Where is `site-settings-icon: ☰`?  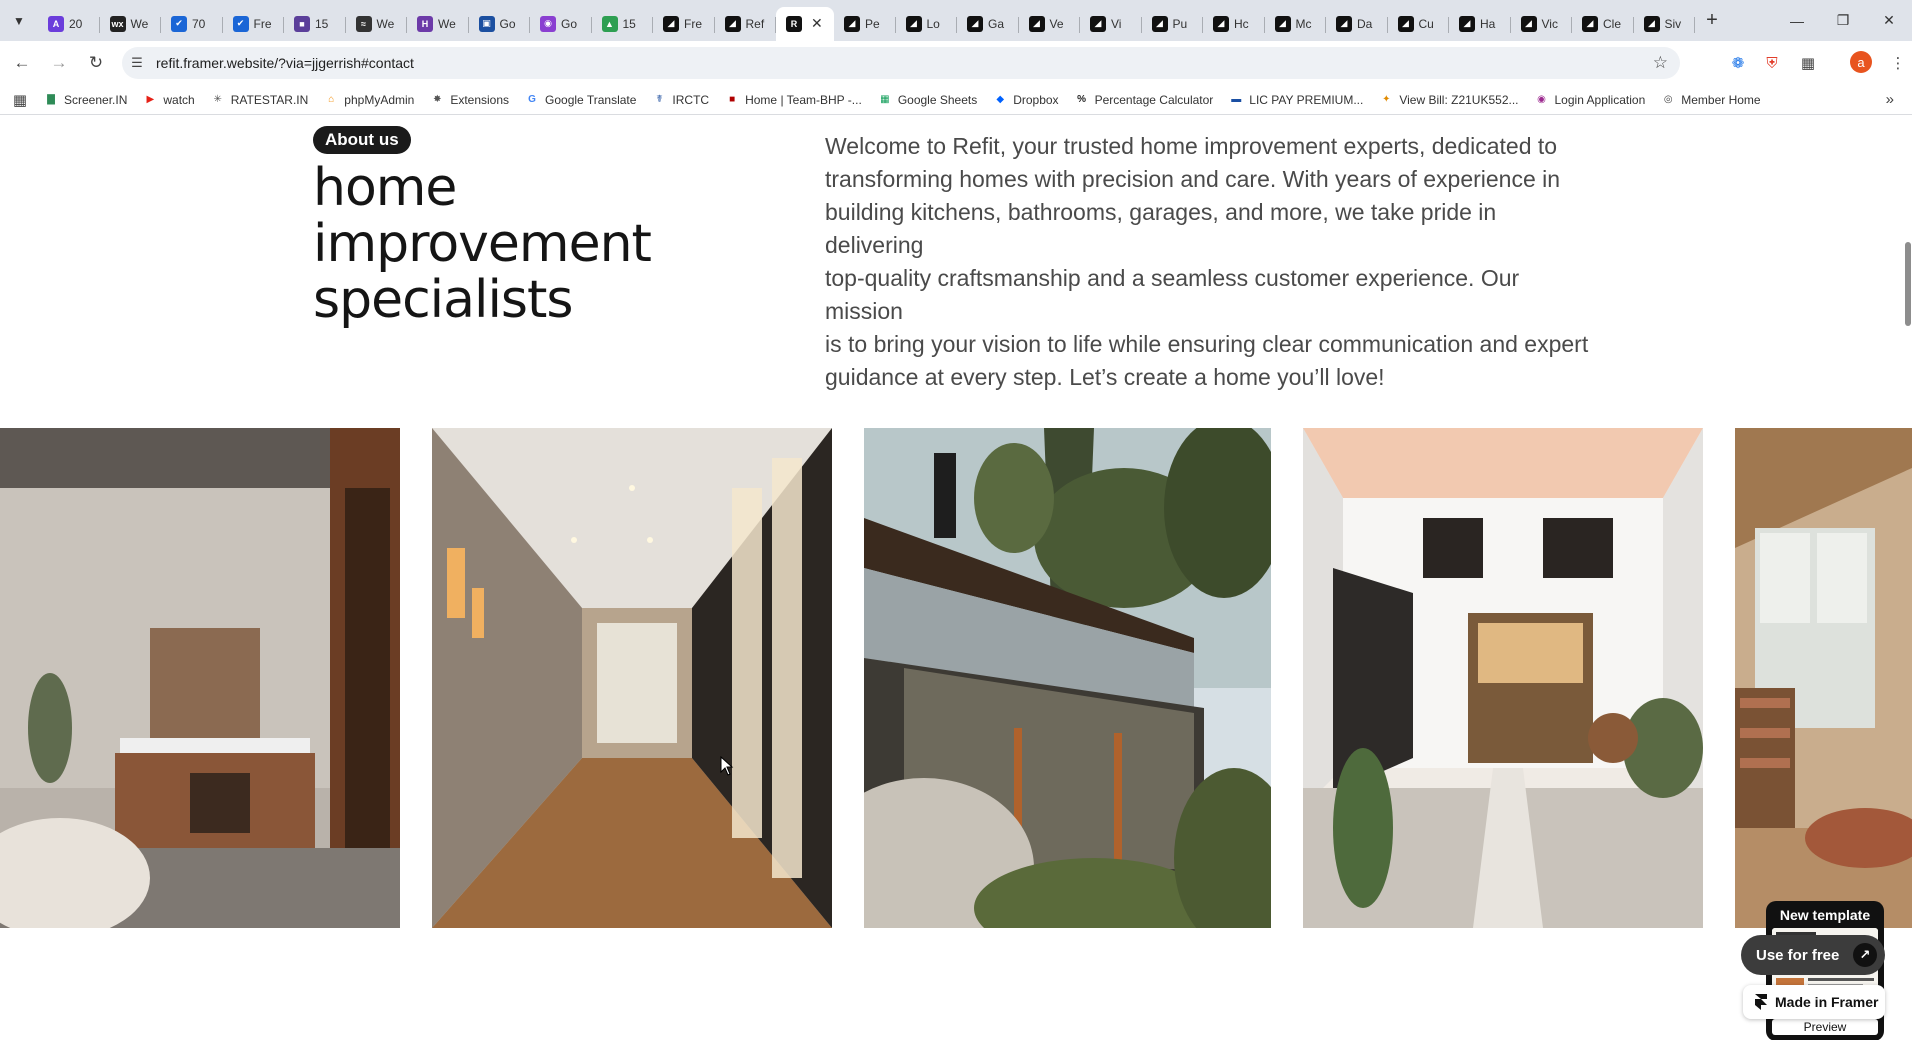 site-settings-icon: ☰ is located at coordinates (137, 63).